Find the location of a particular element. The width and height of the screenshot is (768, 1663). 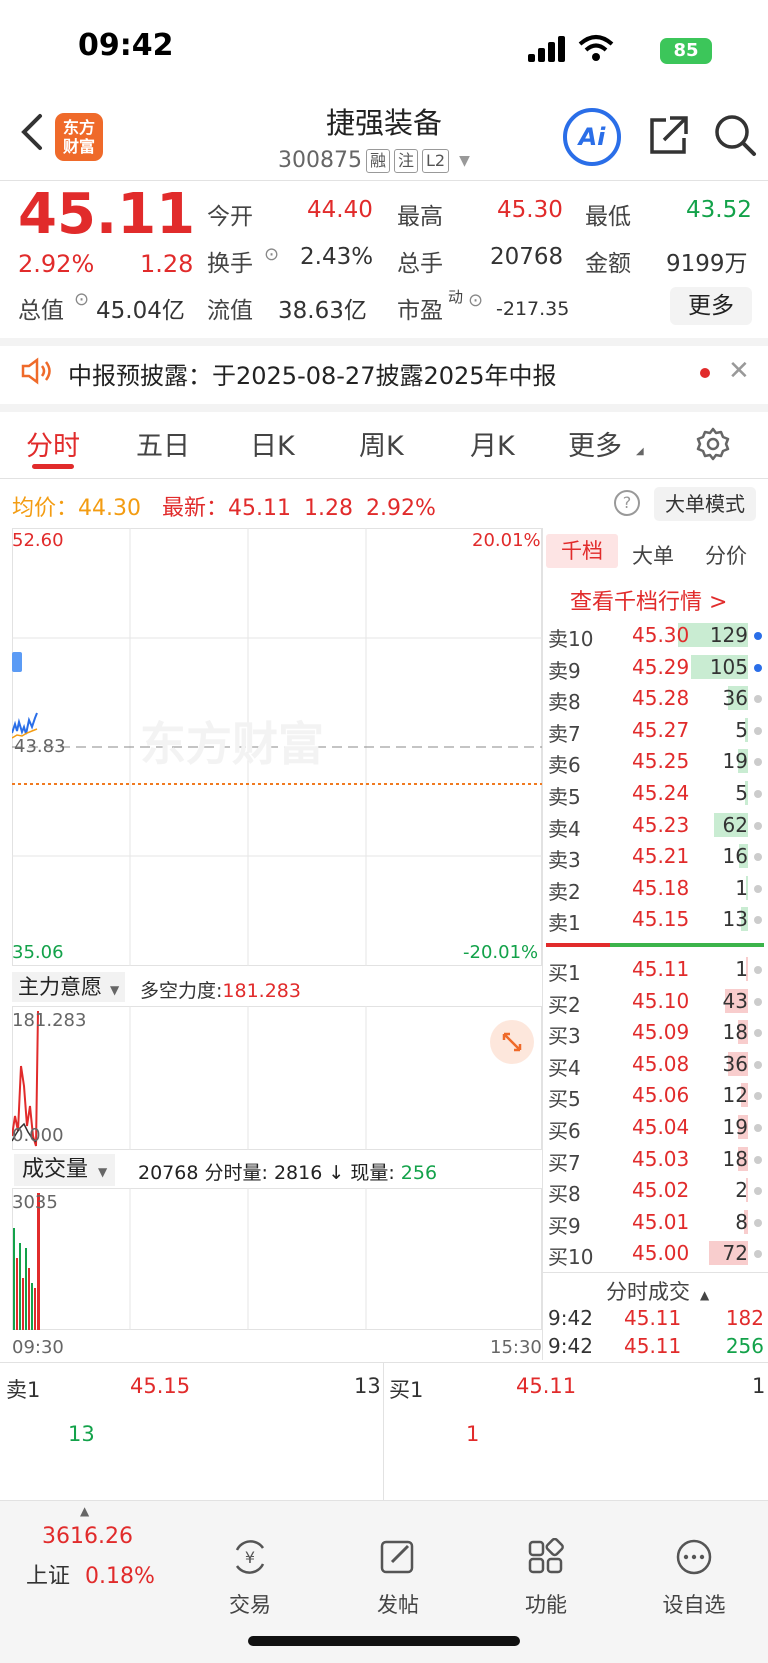

close-icon: ✕ is located at coordinates (739, 371).